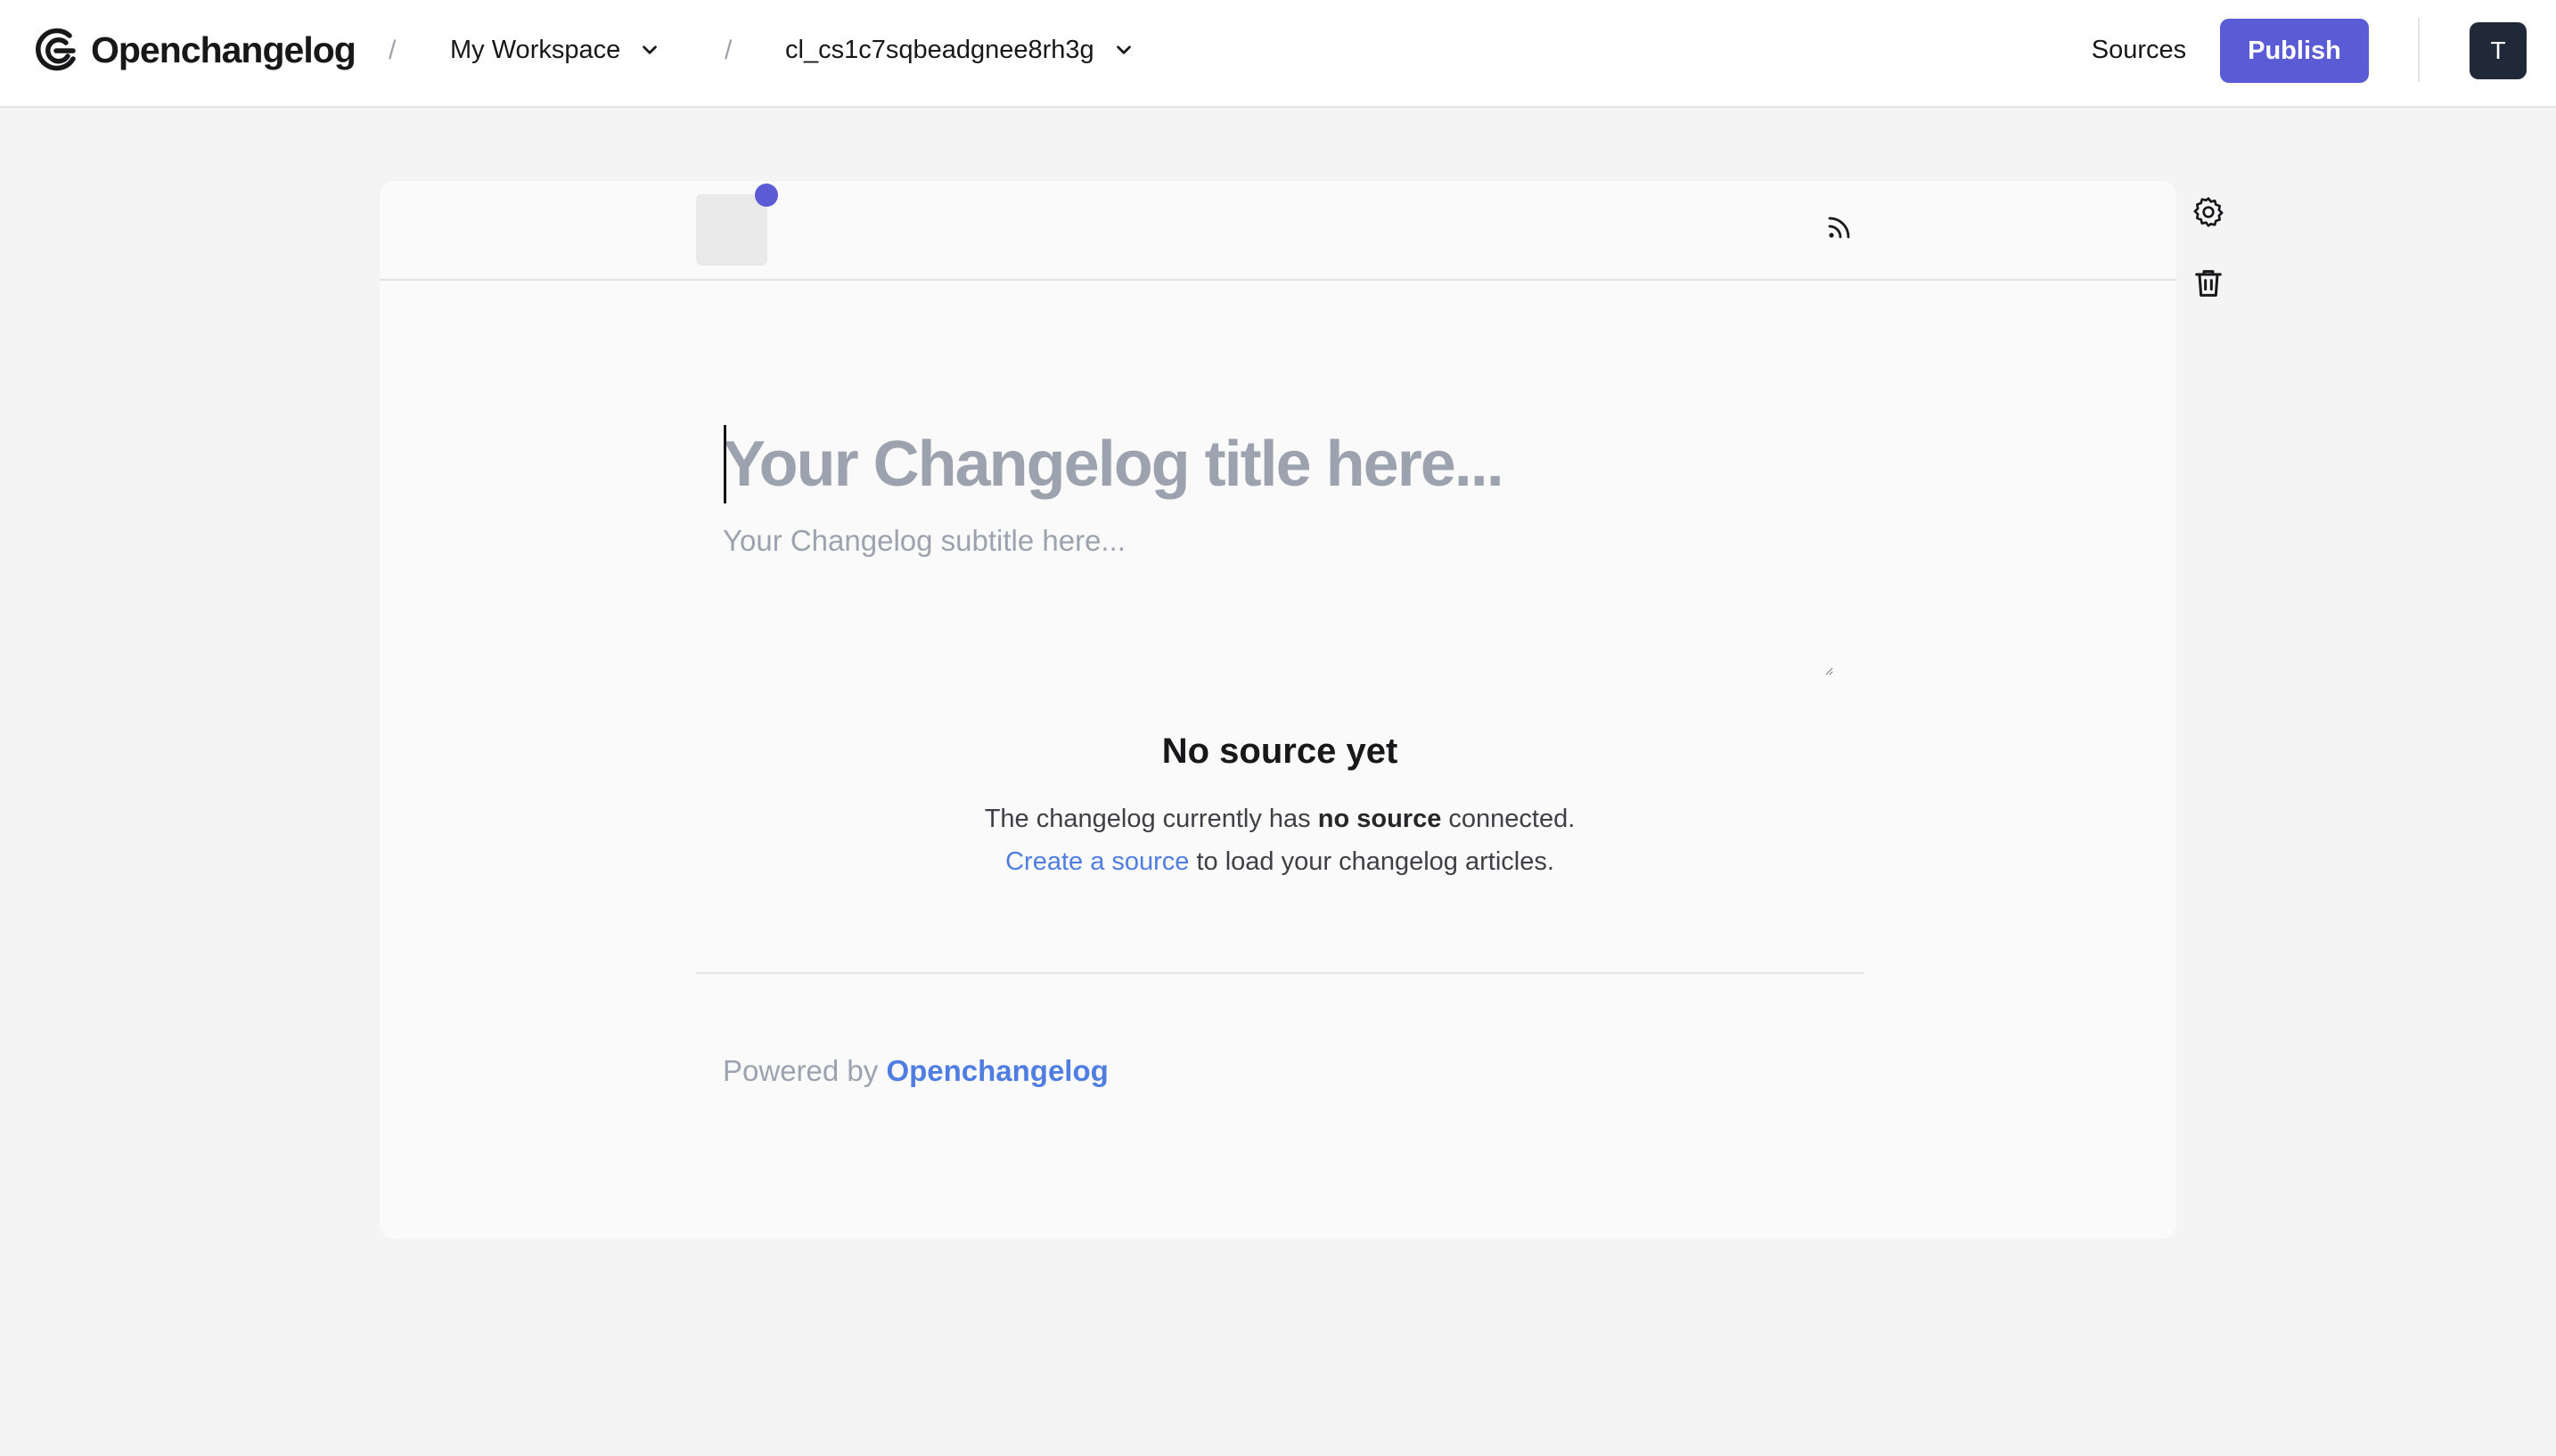 The image size is (2556, 1456). I want to click on openchangelog-logo-icon, so click(57, 50).